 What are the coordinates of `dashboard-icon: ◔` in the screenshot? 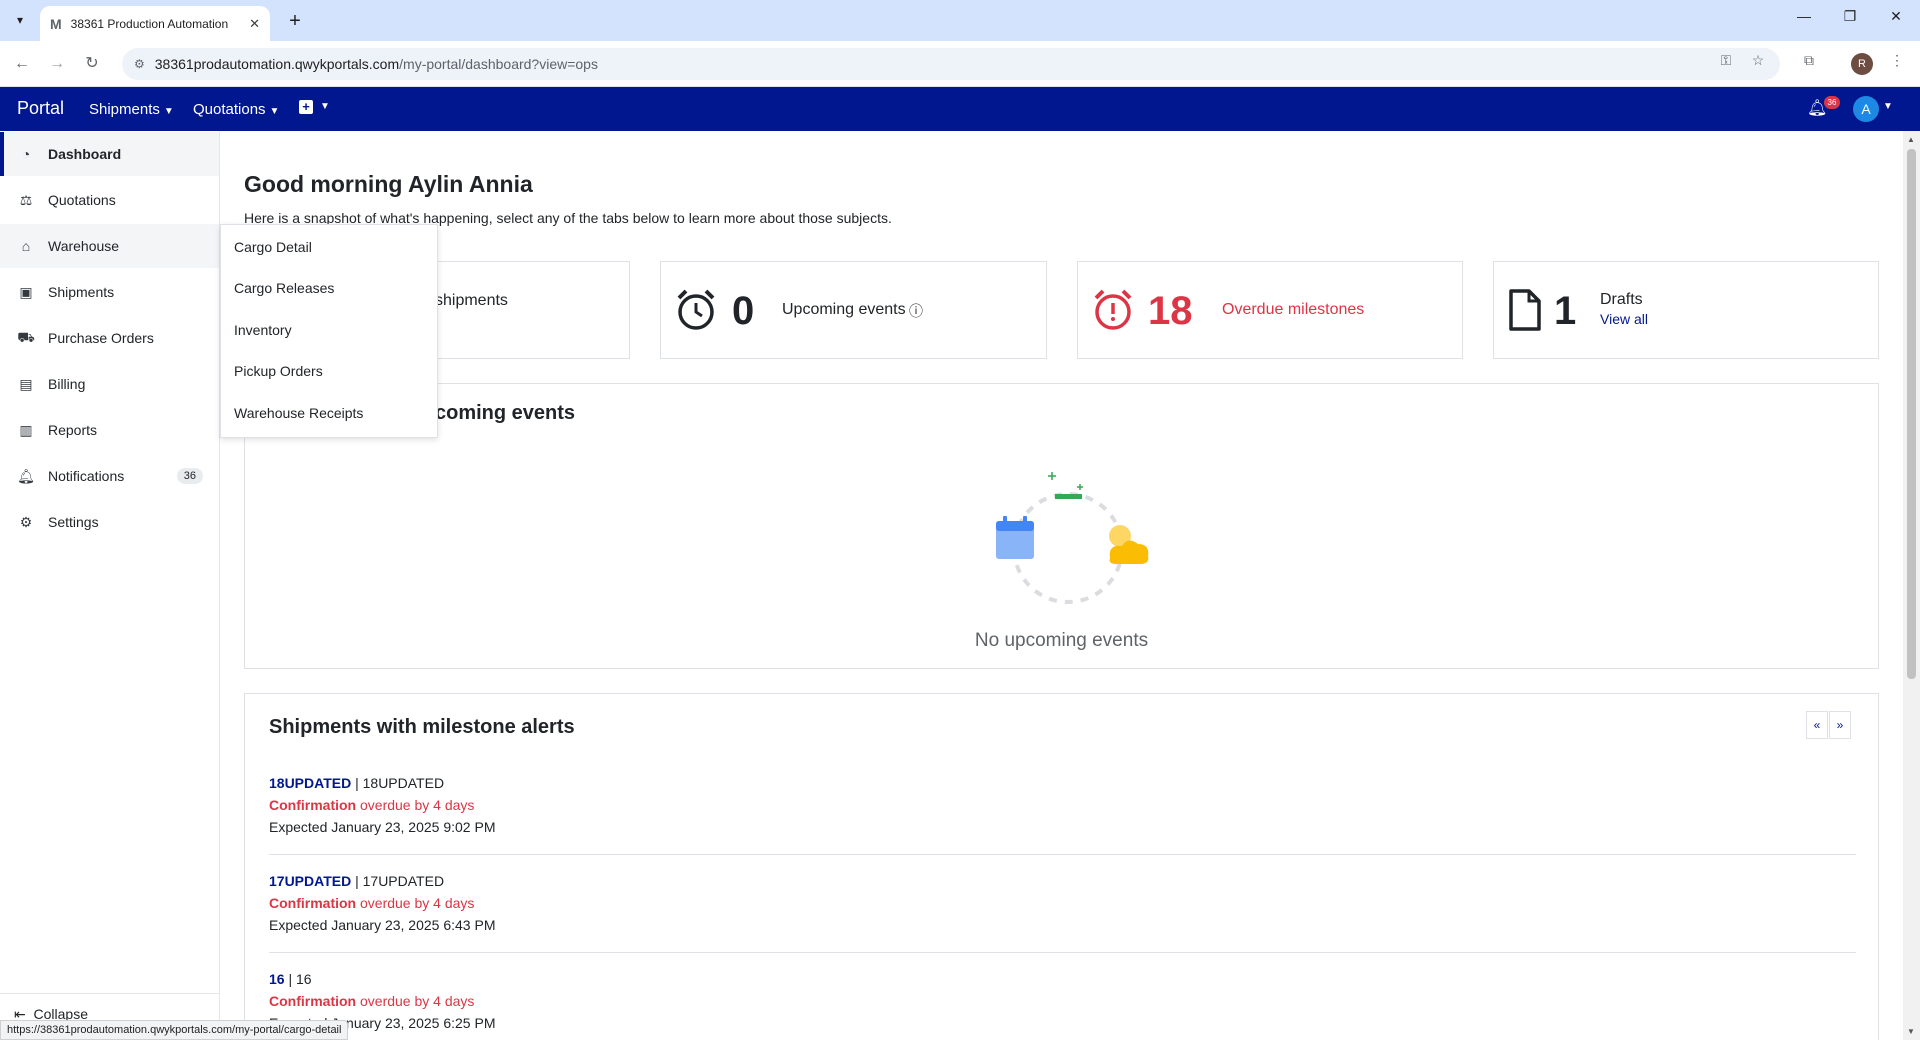 It's located at (26, 154).